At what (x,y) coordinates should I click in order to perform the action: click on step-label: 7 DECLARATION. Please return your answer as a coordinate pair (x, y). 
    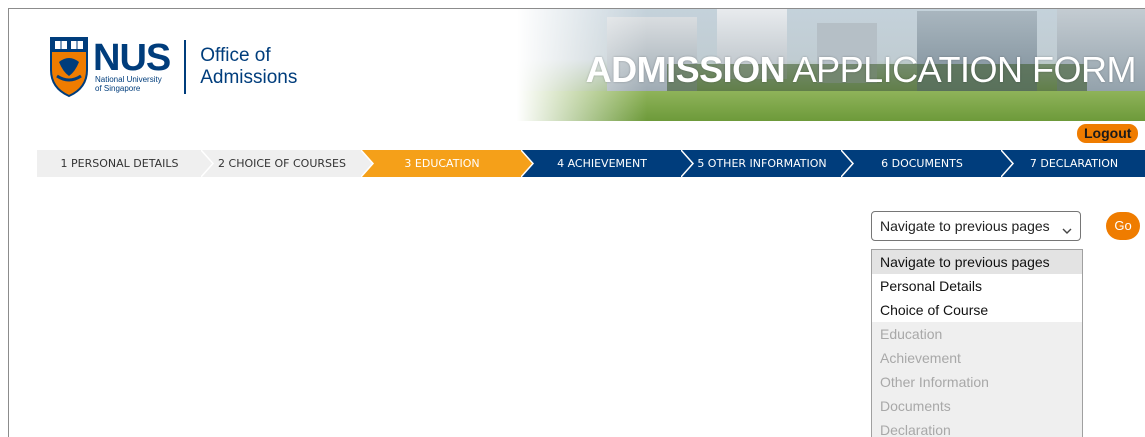
    Looking at the image, I should click on (1074, 163).